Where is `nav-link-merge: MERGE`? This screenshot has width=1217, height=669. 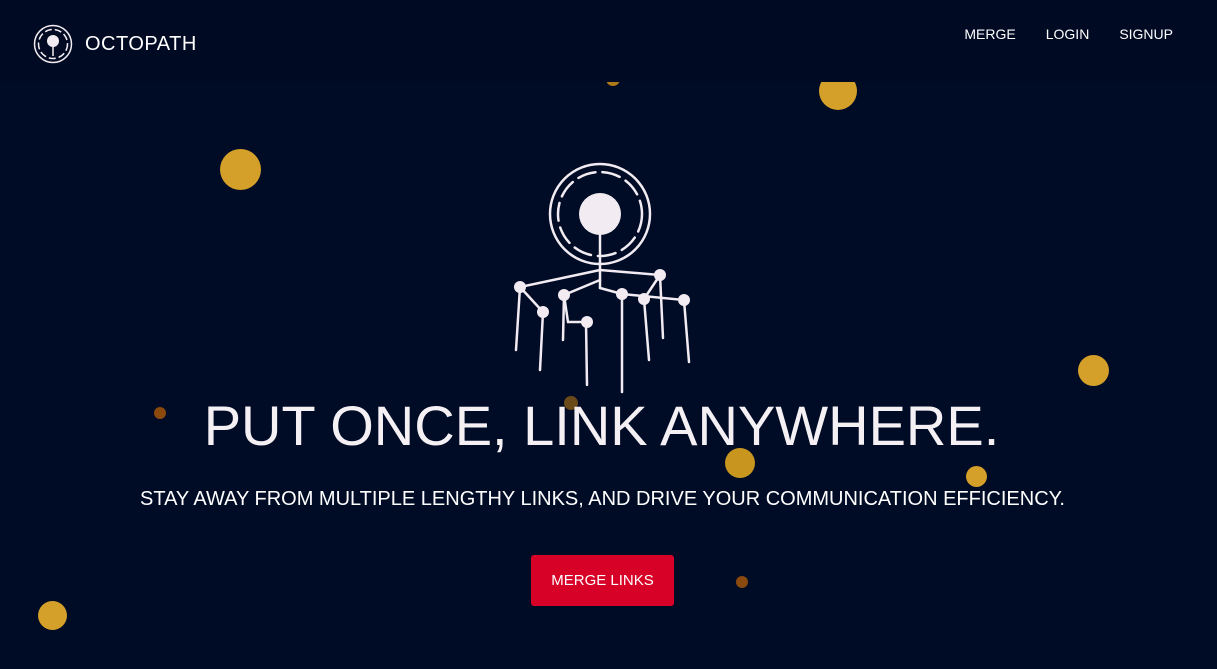 nav-link-merge: MERGE is located at coordinates (989, 34).